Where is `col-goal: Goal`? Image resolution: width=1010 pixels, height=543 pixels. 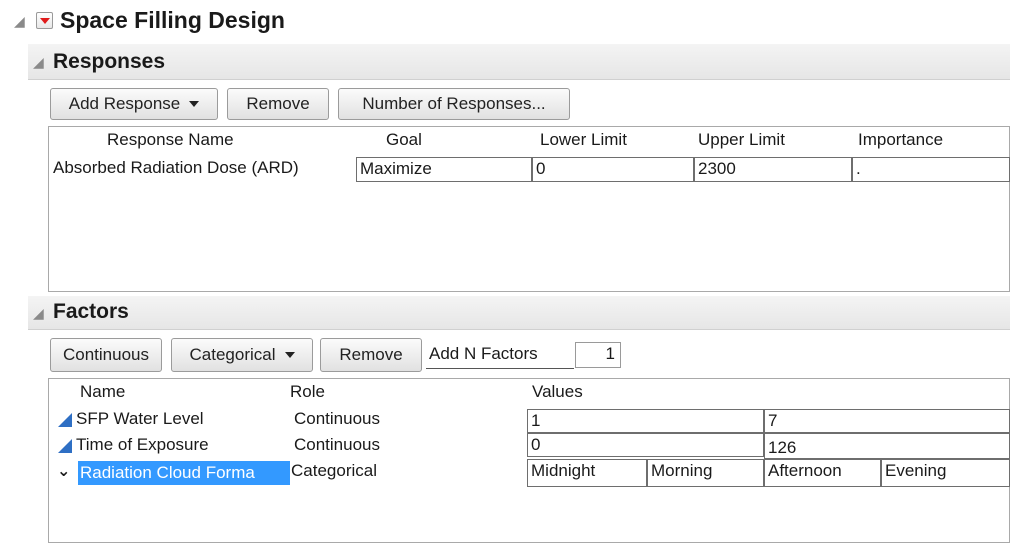
col-goal: Goal is located at coordinates (404, 139).